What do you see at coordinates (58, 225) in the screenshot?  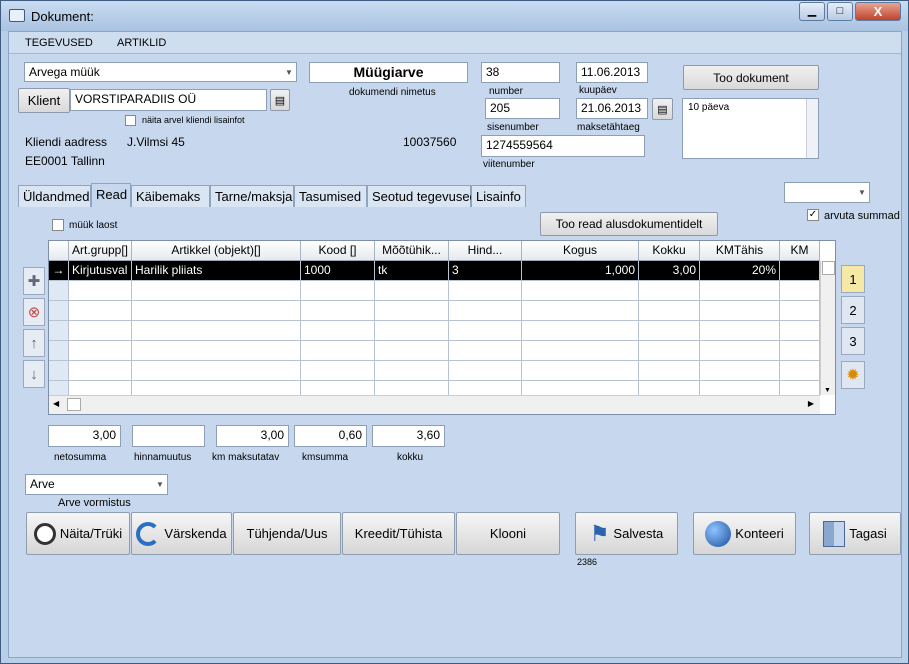 I see `sell-from-stock-checkbox` at bounding box center [58, 225].